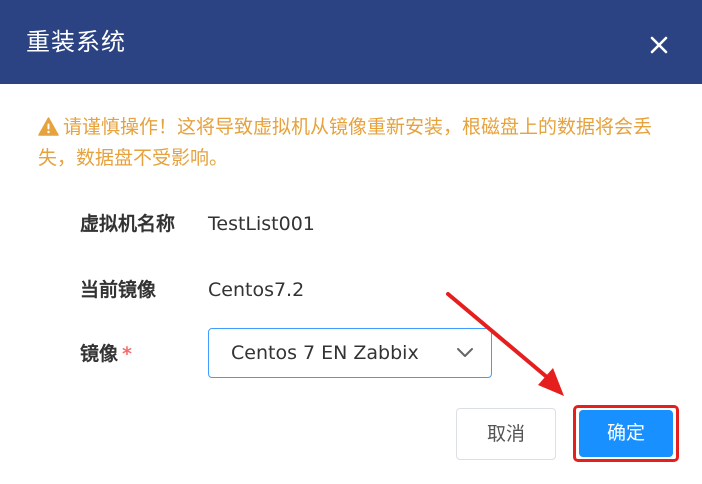 This screenshot has width=702, height=484. I want to click on close-icon, so click(659, 45).